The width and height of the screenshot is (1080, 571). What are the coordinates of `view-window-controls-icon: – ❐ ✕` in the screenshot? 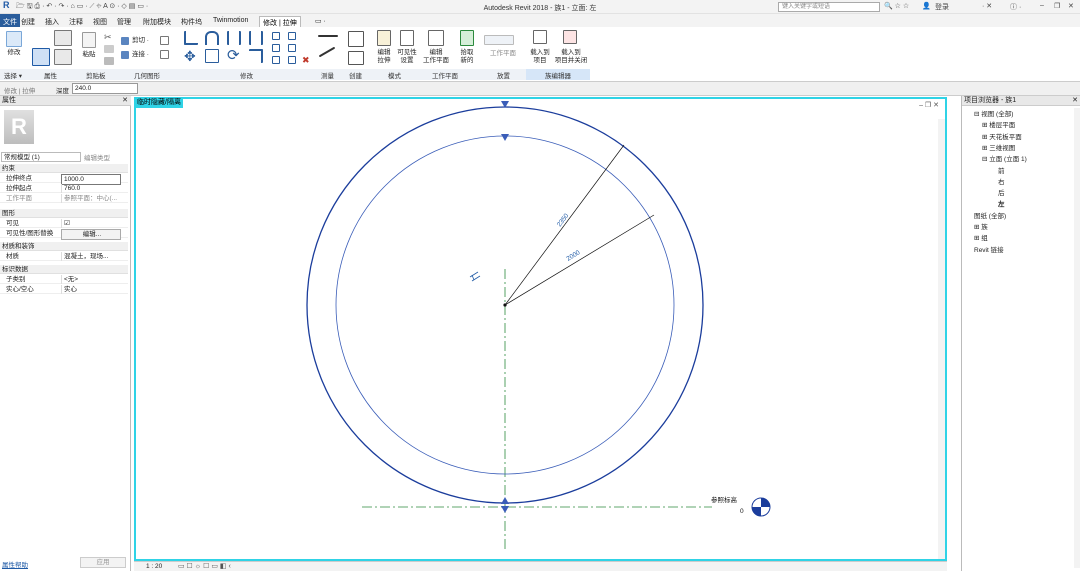 It's located at (929, 105).